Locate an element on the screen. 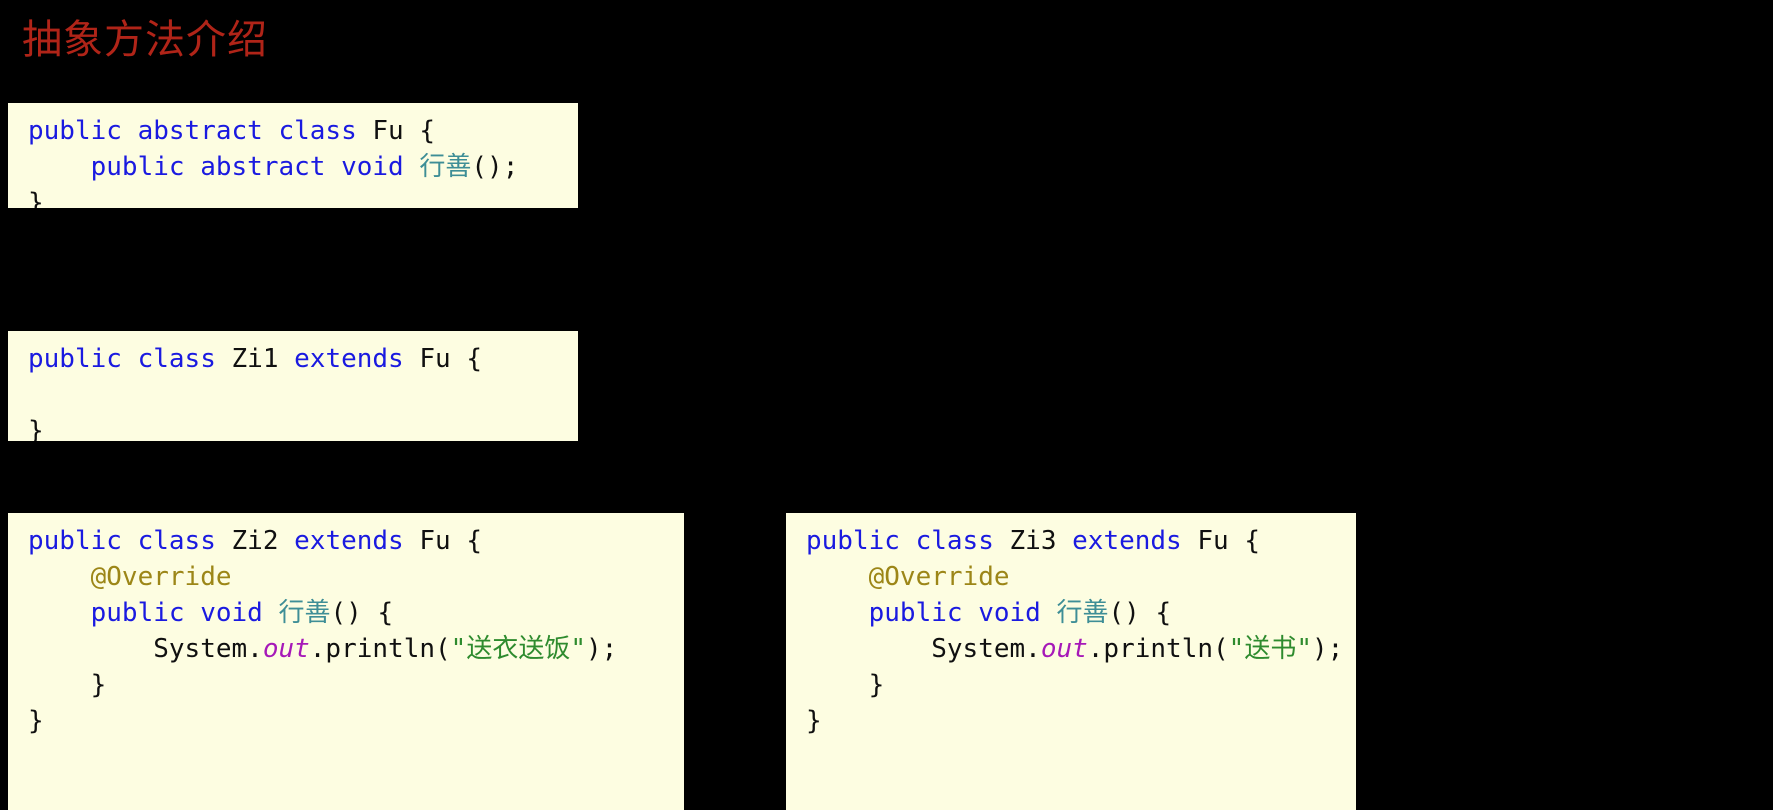 This screenshot has height=810, width=1773. code-token-string: "送衣送饭" is located at coordinates (518, 649).